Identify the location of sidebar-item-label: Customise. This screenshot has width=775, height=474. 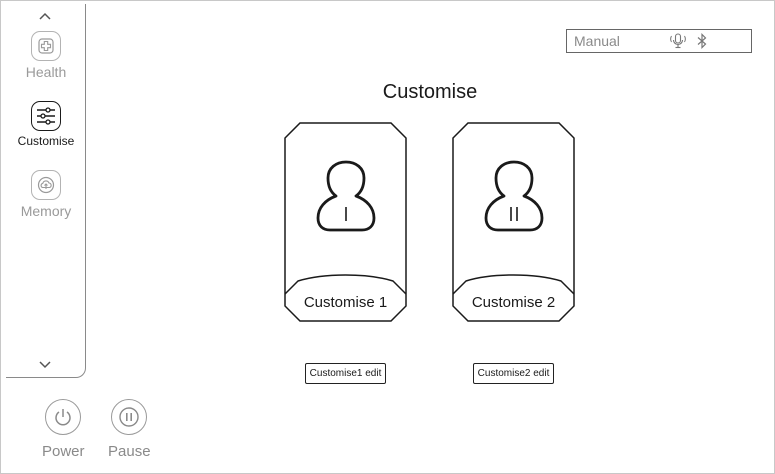
(46, 141).